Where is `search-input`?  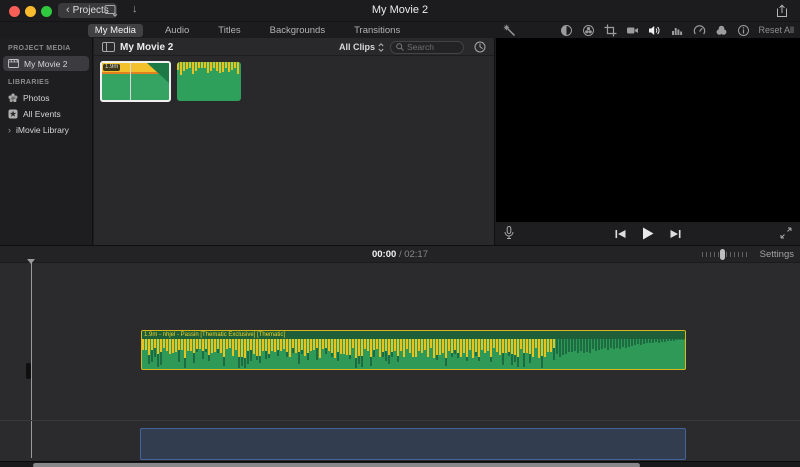
search-input is located at coordinates (432, 47).